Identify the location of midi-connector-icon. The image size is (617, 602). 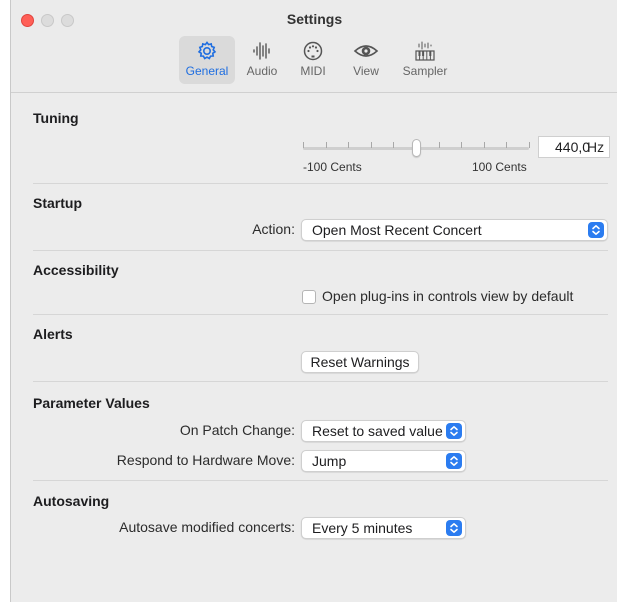
(313, 51).